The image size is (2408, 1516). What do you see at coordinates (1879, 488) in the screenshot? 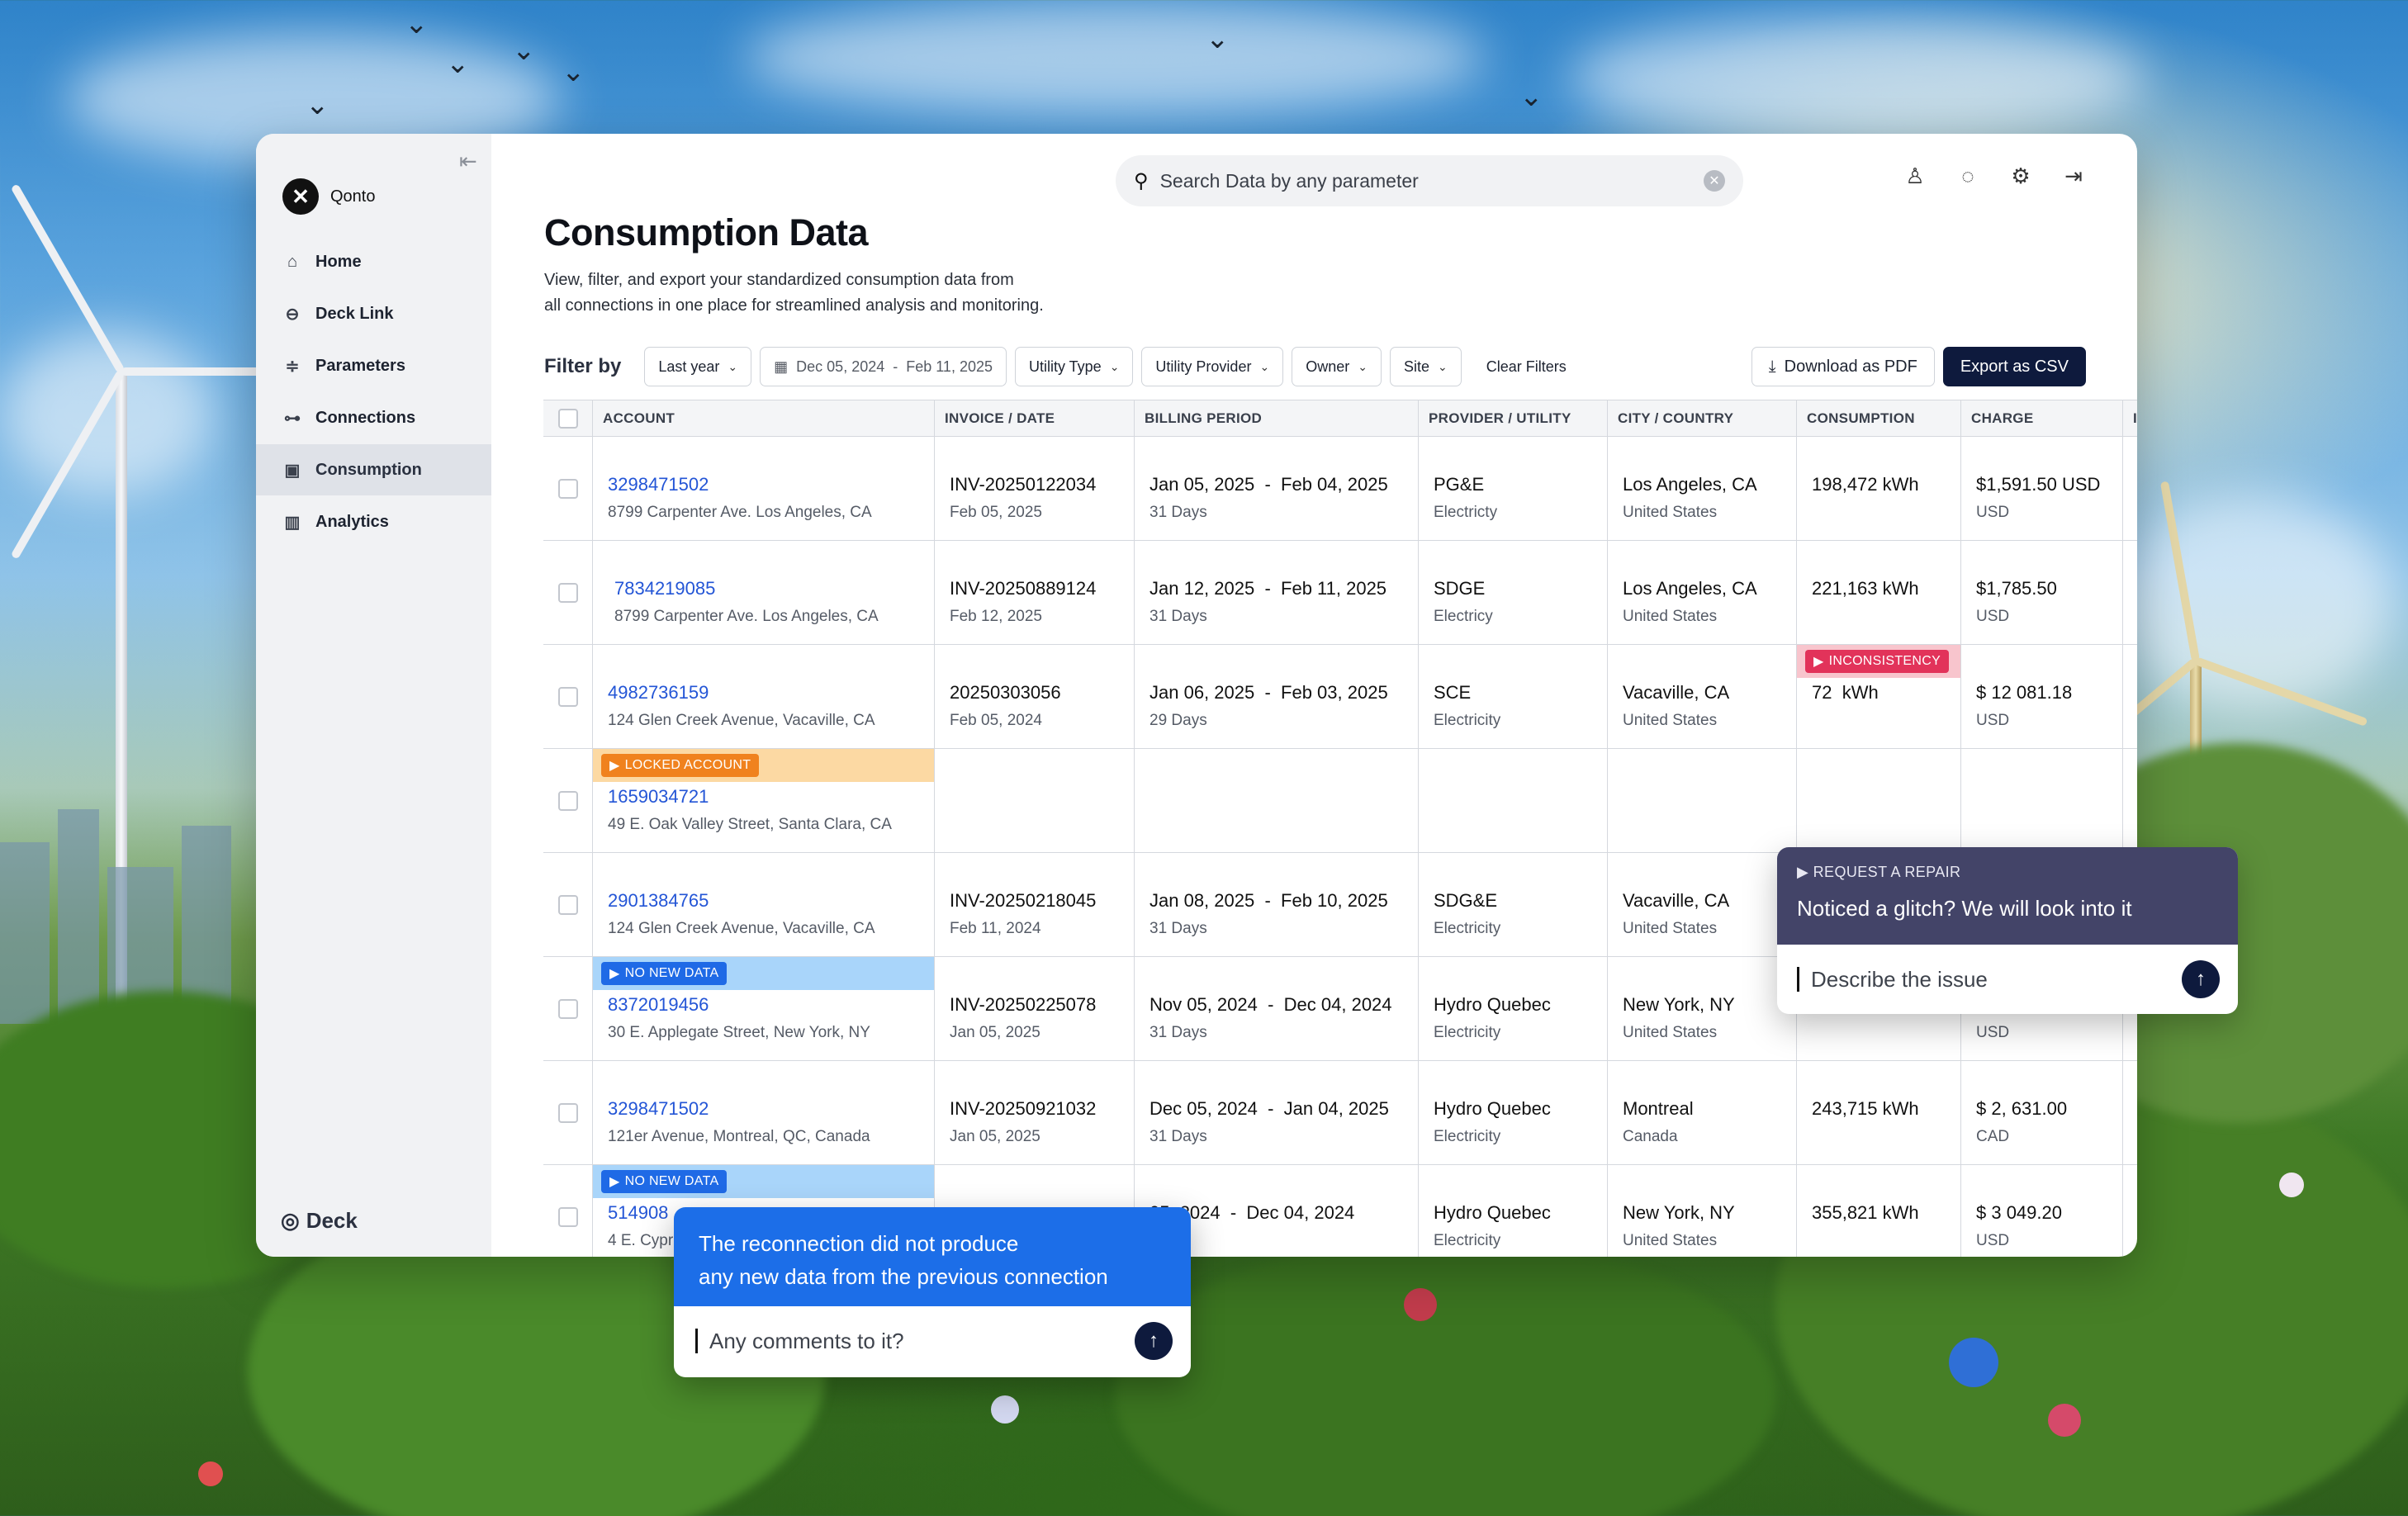
I see `consumption-cell: 198,472 kWh` at bounding box center [1879, 488].